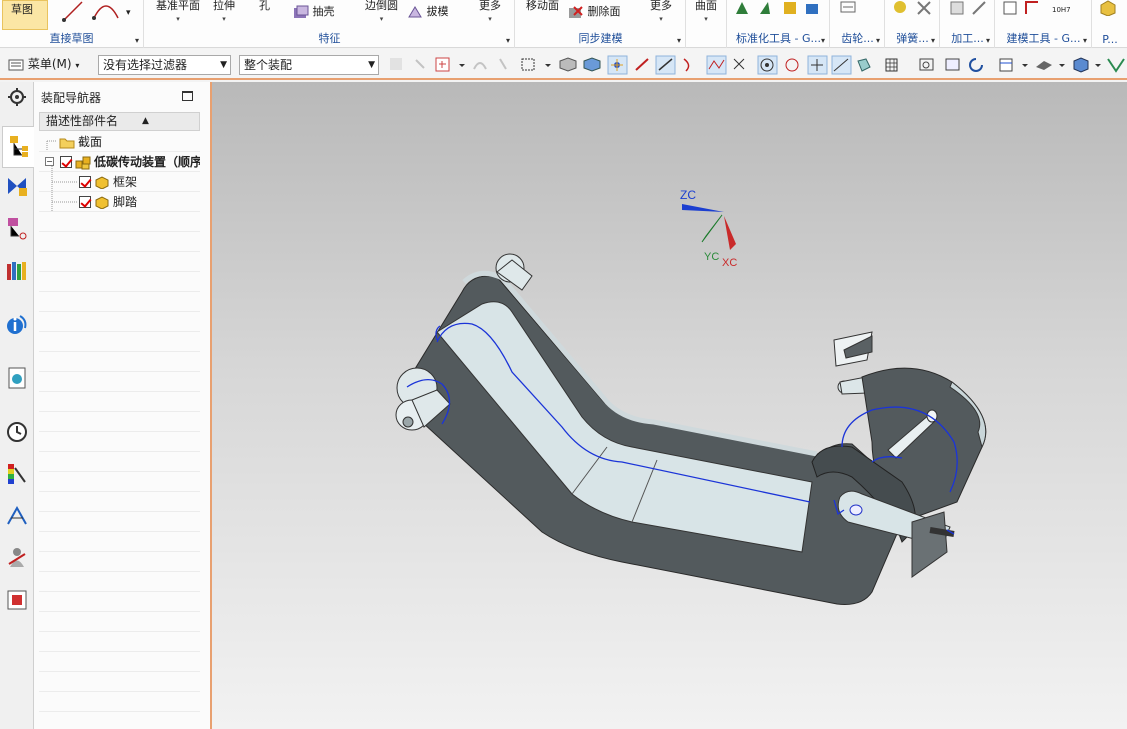 The width and height of the screenshot is (1127, 729). Describe the element at coordinates (926, 64) in the screenshot. I see `fit-view-icon` at that location.